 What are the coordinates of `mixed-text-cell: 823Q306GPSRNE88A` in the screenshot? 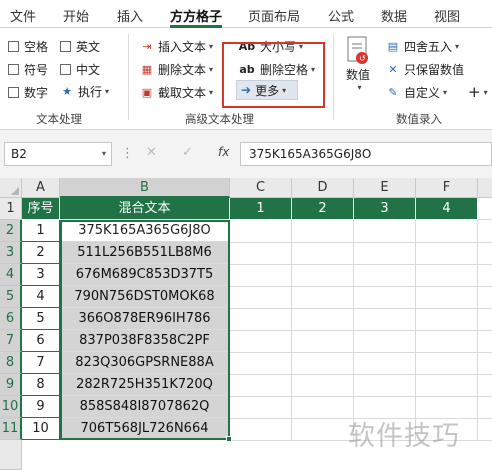 It's located at (145, 363).